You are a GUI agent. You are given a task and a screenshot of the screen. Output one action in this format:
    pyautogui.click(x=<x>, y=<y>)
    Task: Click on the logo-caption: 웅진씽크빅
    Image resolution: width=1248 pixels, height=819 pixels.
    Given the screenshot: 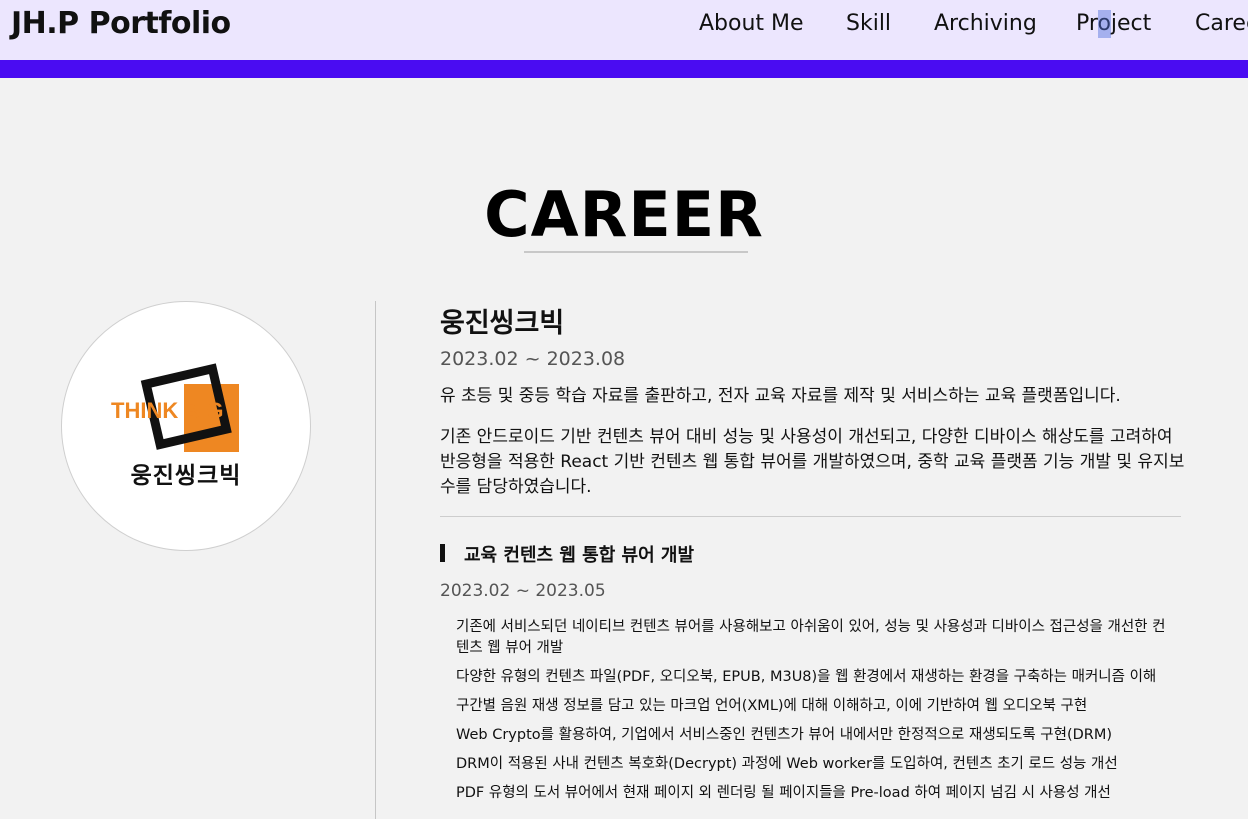 What is the action you would take?
    pyautogui.click(x=186, y=476)
    